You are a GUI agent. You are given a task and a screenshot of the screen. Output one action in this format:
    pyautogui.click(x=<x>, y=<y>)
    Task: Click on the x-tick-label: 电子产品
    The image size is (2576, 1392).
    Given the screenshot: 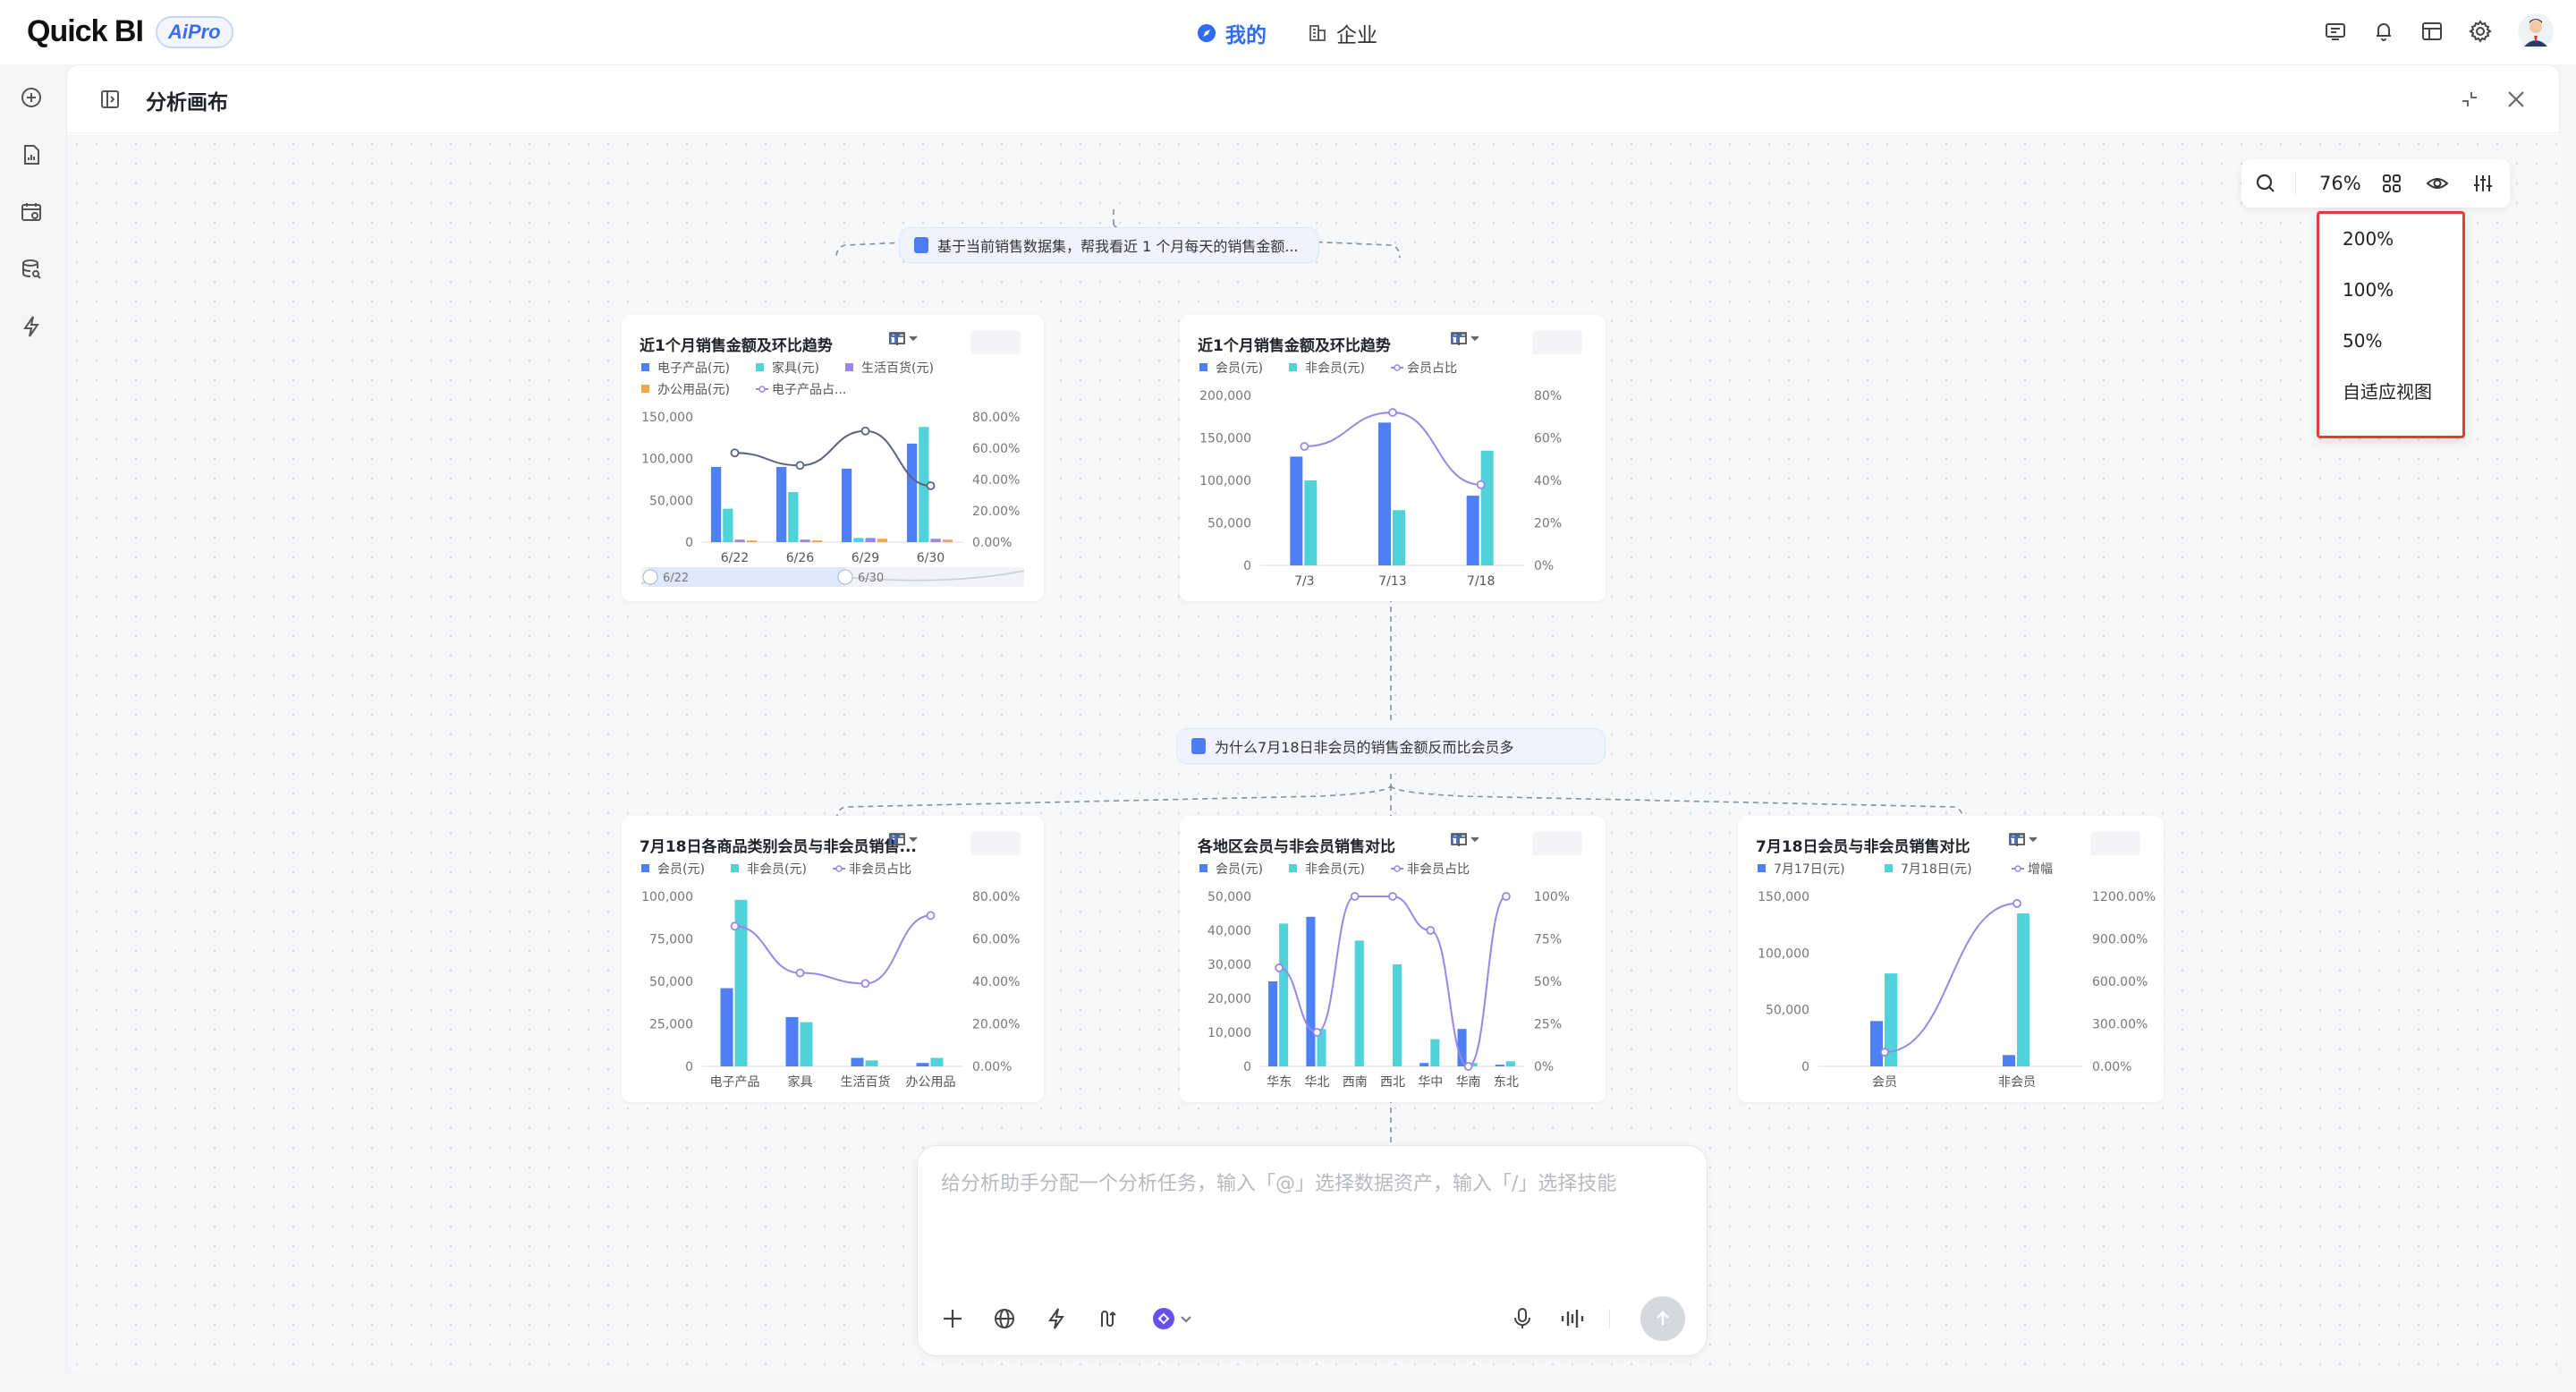 What is the action you would take?
    pyautogui.click(x=735, y=1082)
    